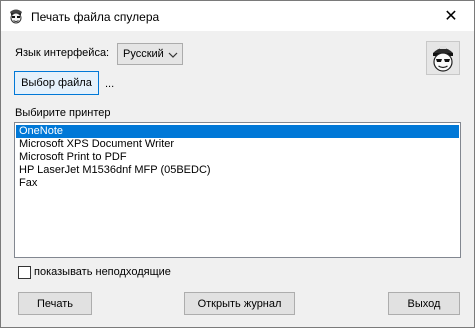 Image resolution: width=475 pixels, height=328 pixels. What do you see at coordinates (95, 17) in the screenshot?
I see `window-title: Печать файла спулера` at bounding box center [95, 17].